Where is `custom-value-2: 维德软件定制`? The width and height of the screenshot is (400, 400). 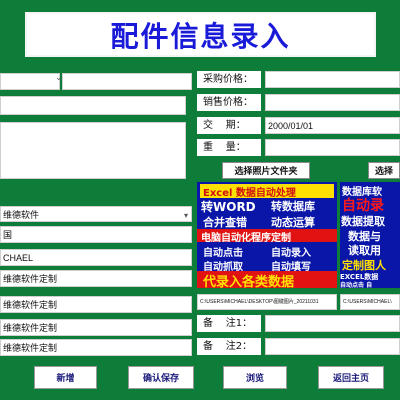 custom-value-2: 维德软件定制 is located at coordinates (30, 305).